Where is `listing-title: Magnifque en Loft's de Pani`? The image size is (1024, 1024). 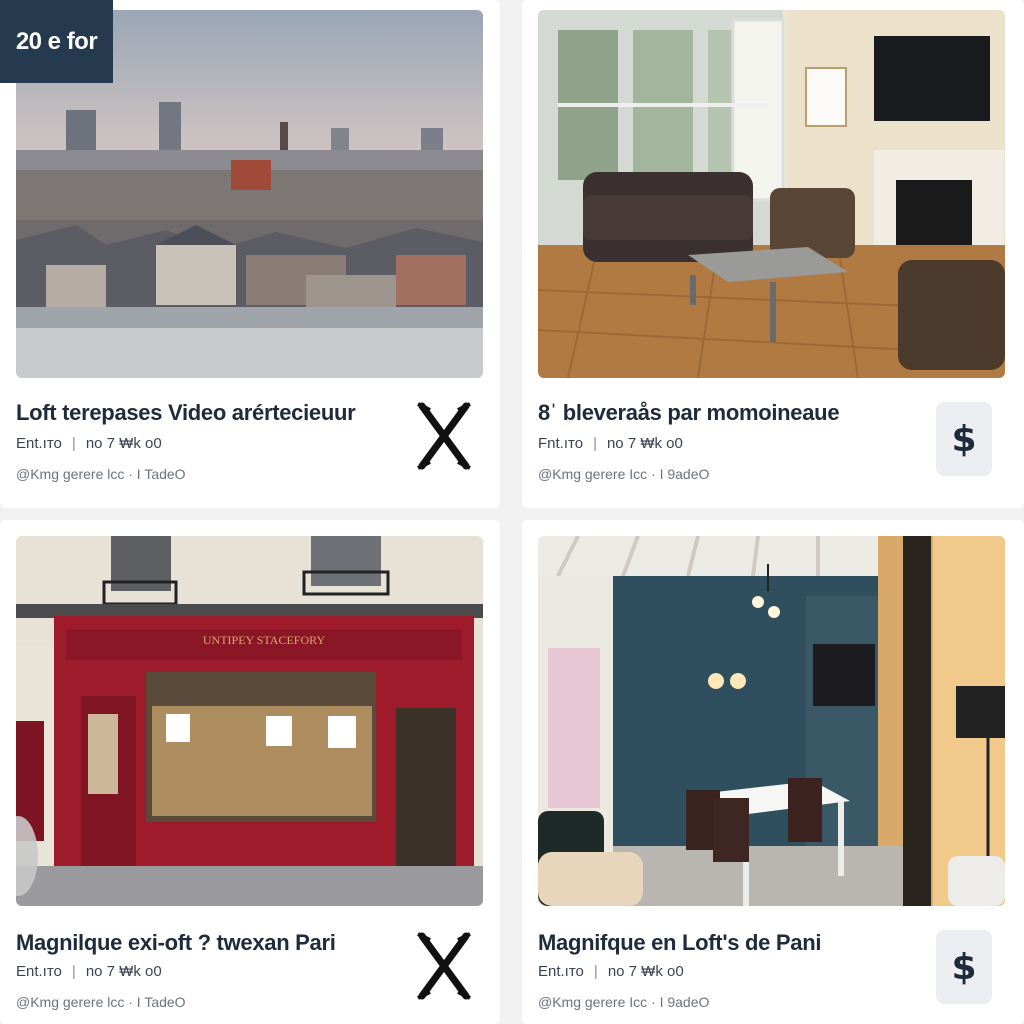 listing-title: Magnifque en Loft's de Pani is located at coordinates (679, 943).